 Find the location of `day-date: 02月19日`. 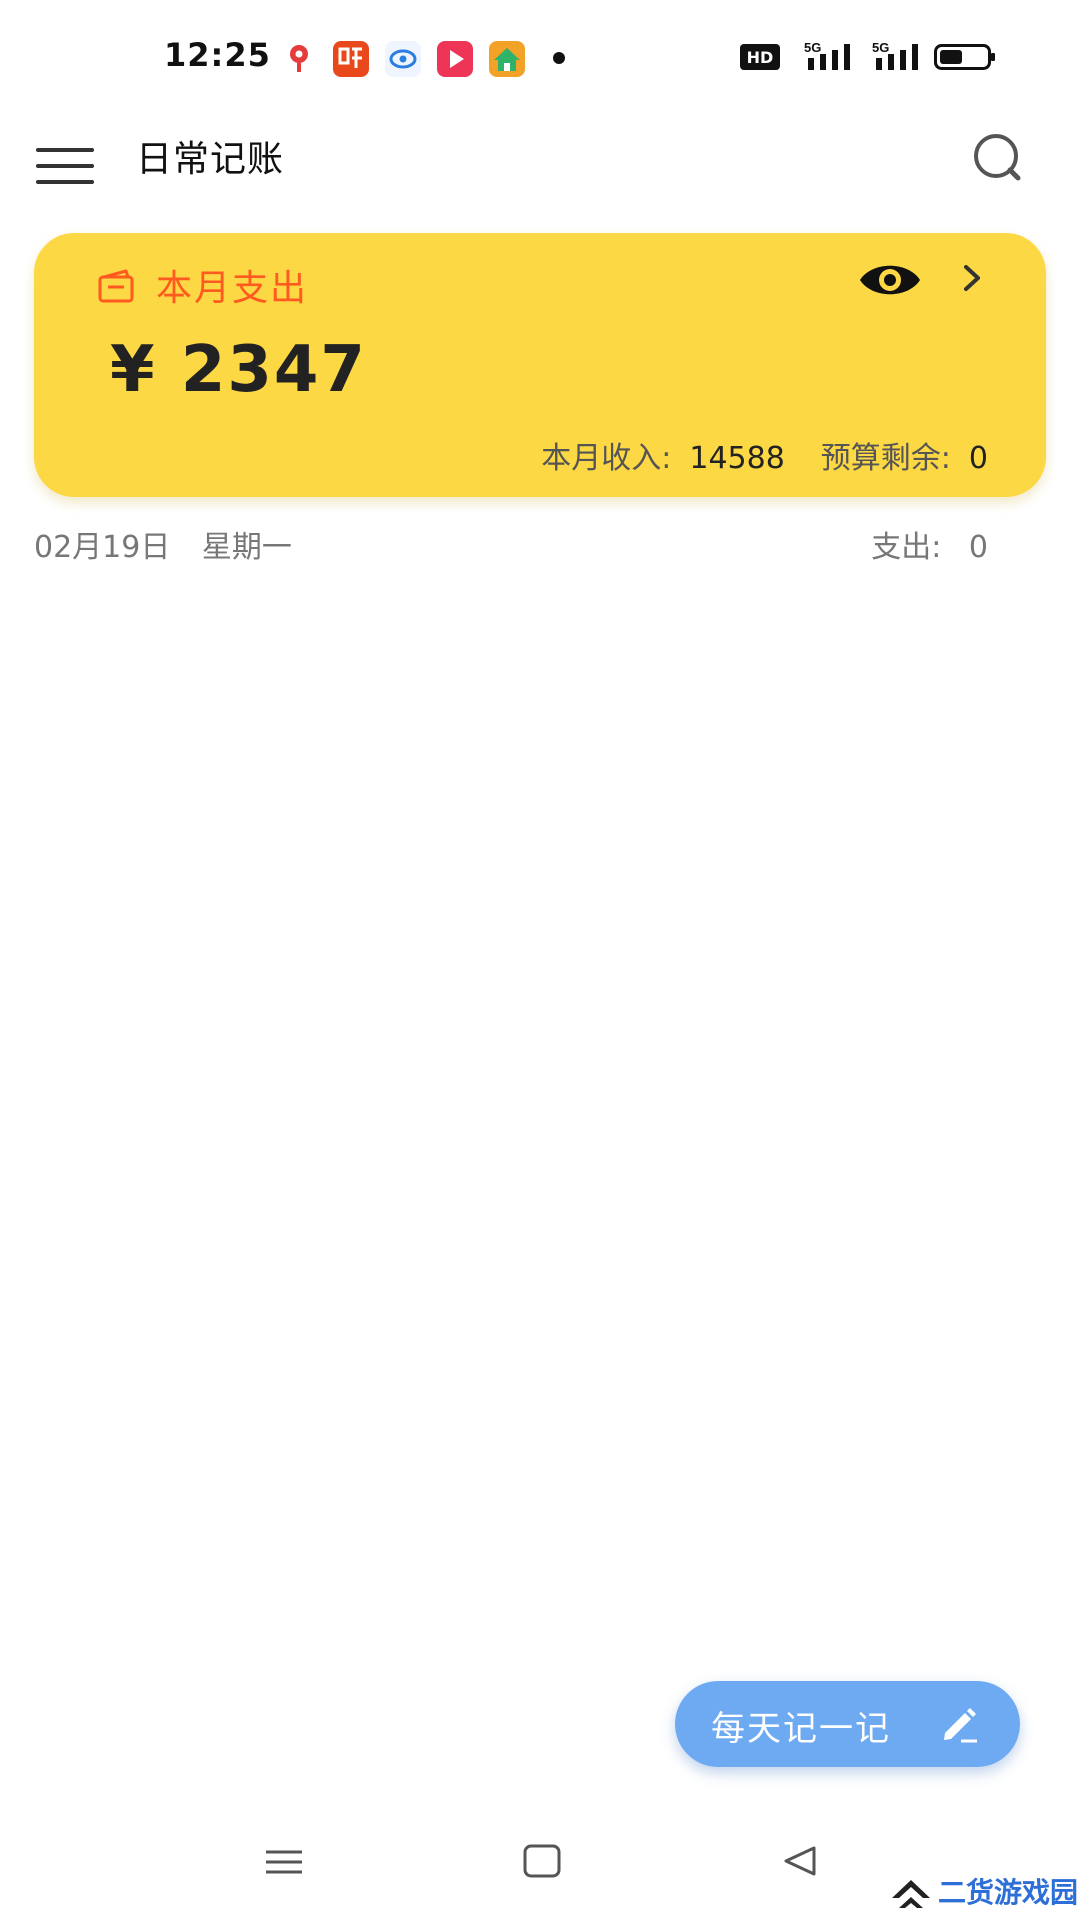

day-date: 02月19日 is located at coordinates (102, 547).